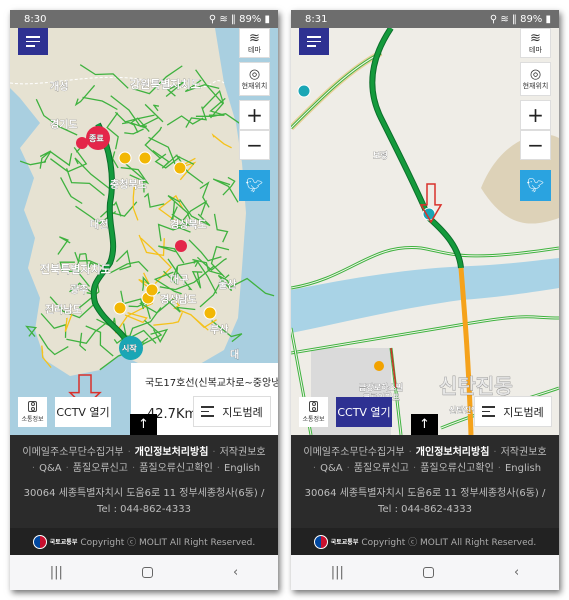 The height and width of the screenshot is (600, 569). Describe the element at coordinates (144, 19) in the screenshot. I see `status-bar: 8:30 ⚲ ≋ ‖ 89% ▮` at that location.